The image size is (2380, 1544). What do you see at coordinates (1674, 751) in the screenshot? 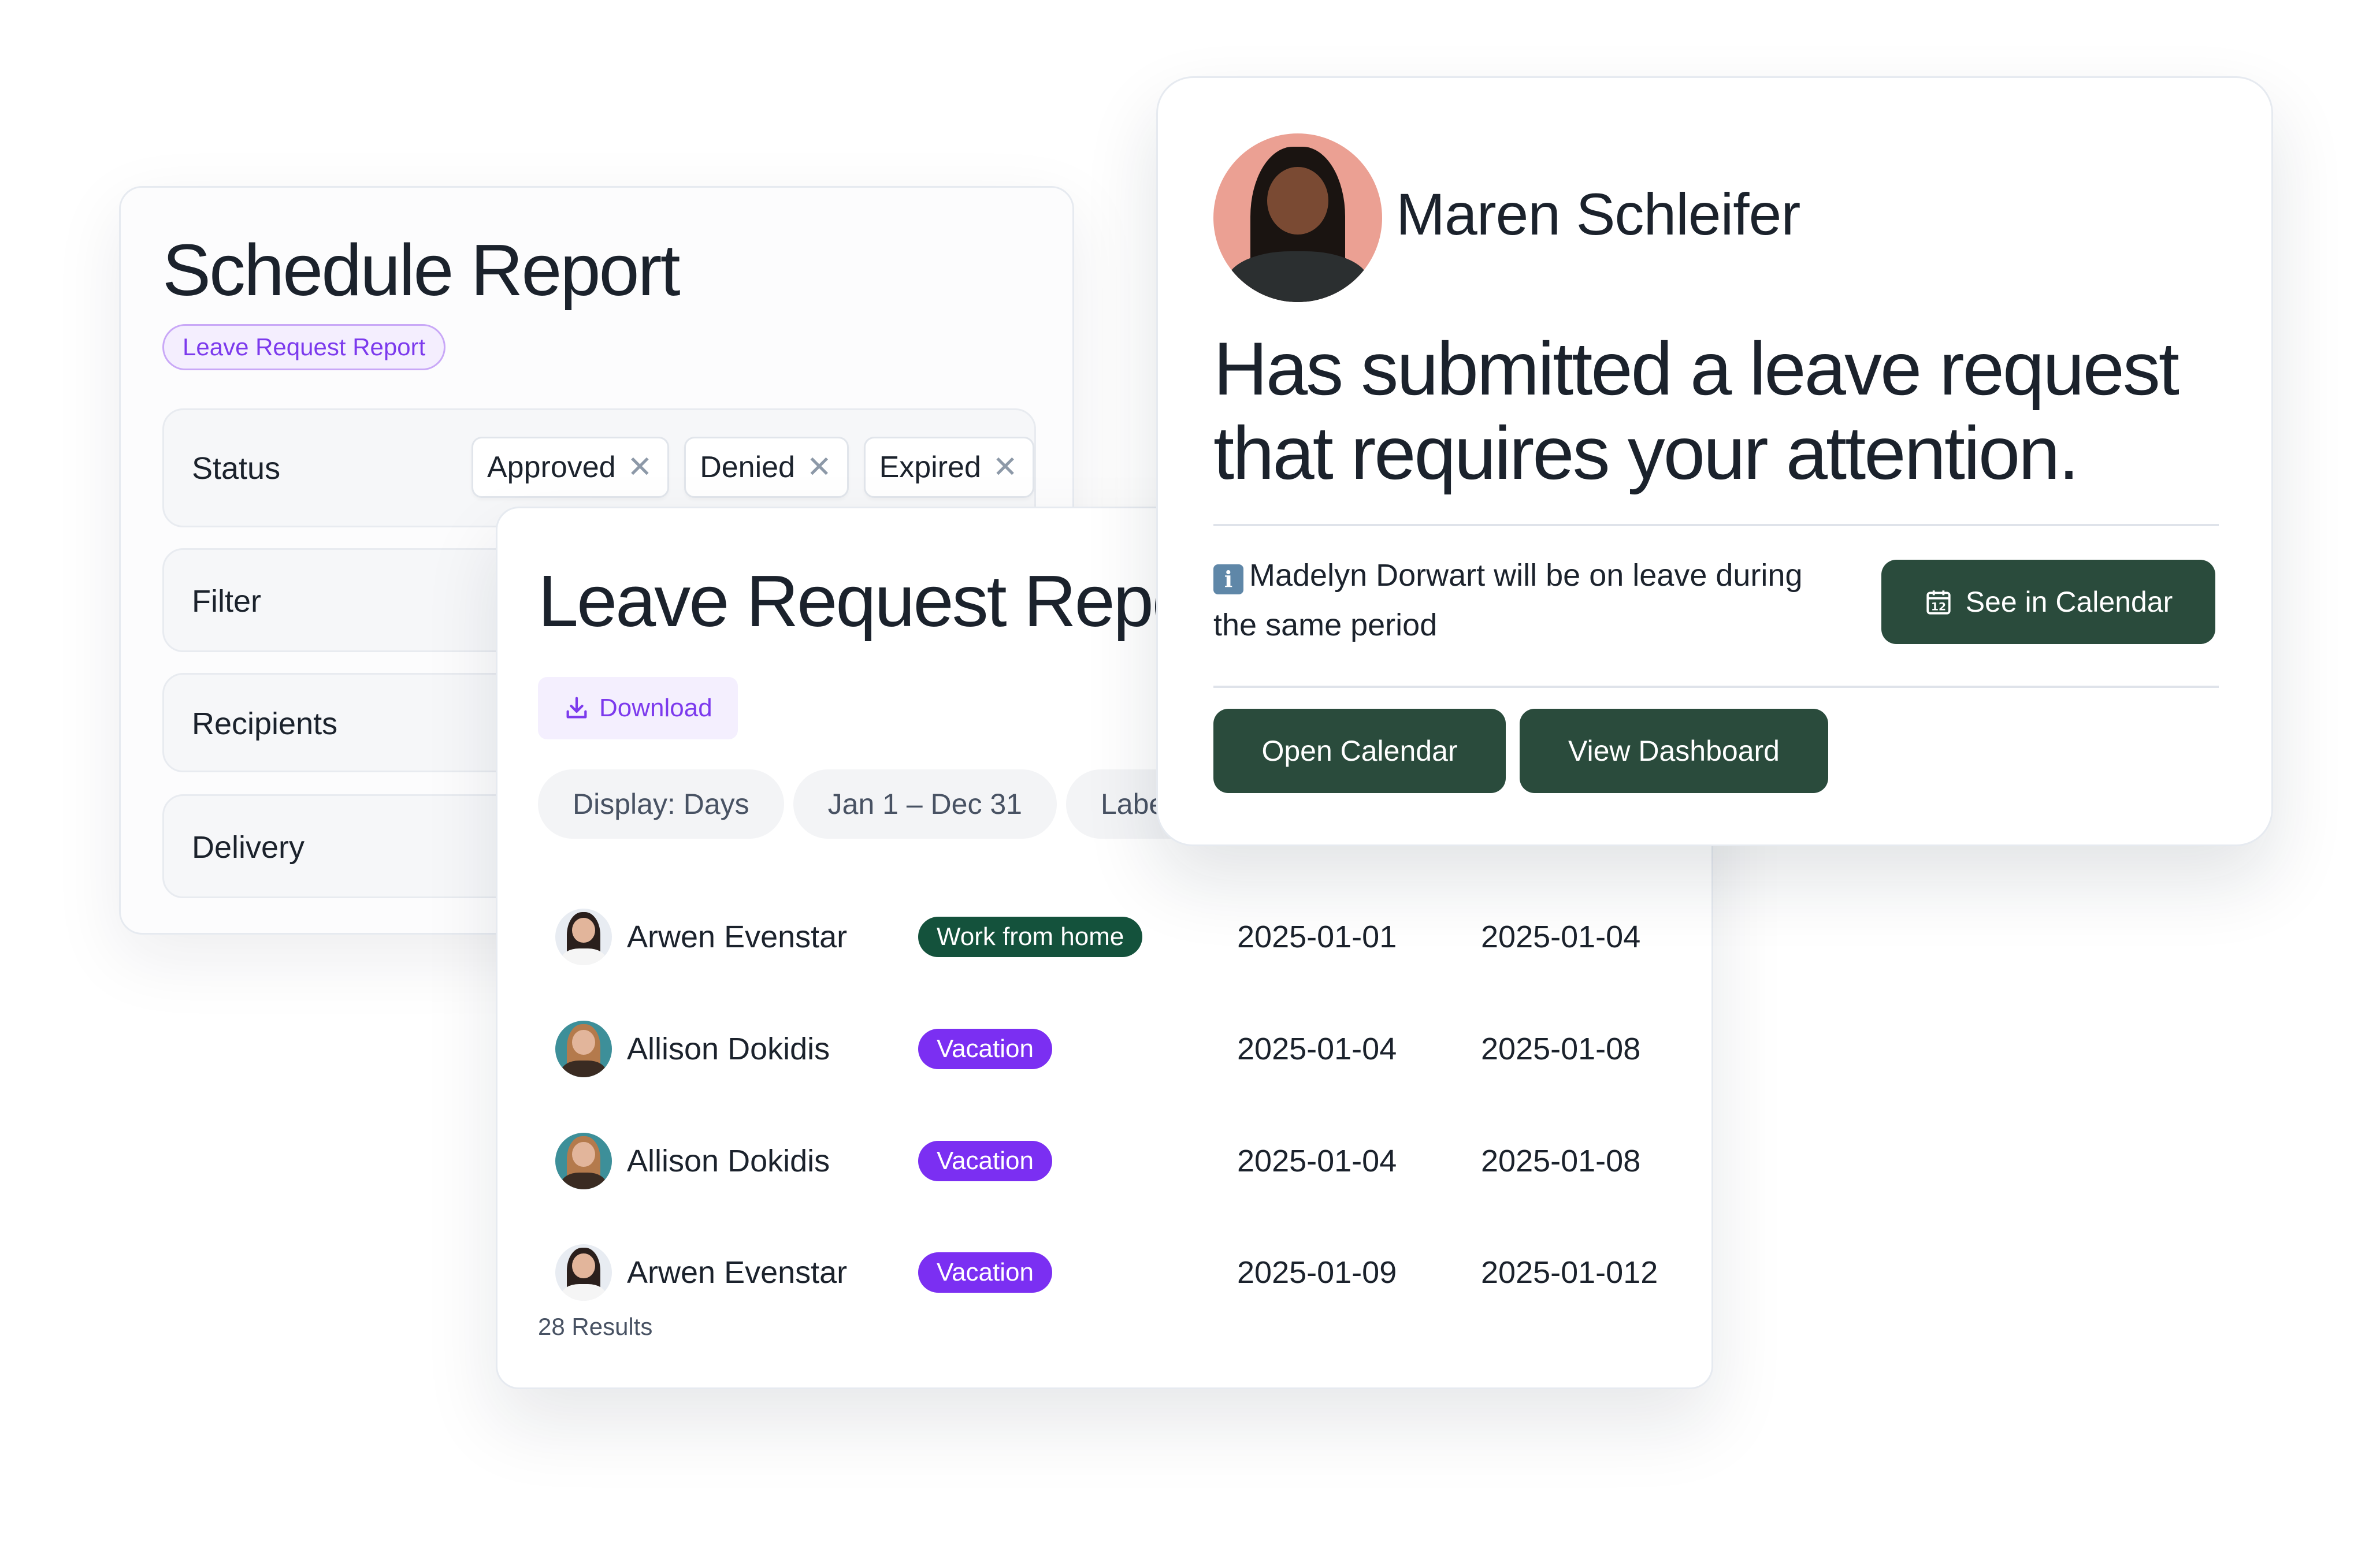
I see `view-dashboard-button: View Dashboard` at bounding box center [1674, 751].